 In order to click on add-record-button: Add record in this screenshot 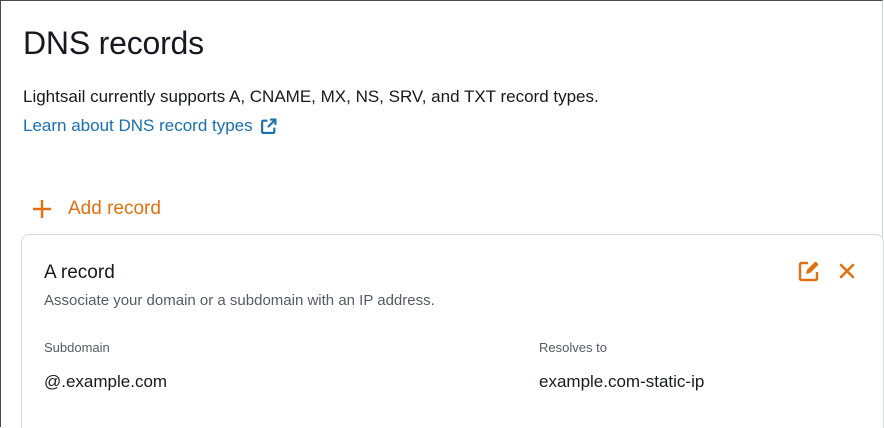, I will do `click(96, 209)`.